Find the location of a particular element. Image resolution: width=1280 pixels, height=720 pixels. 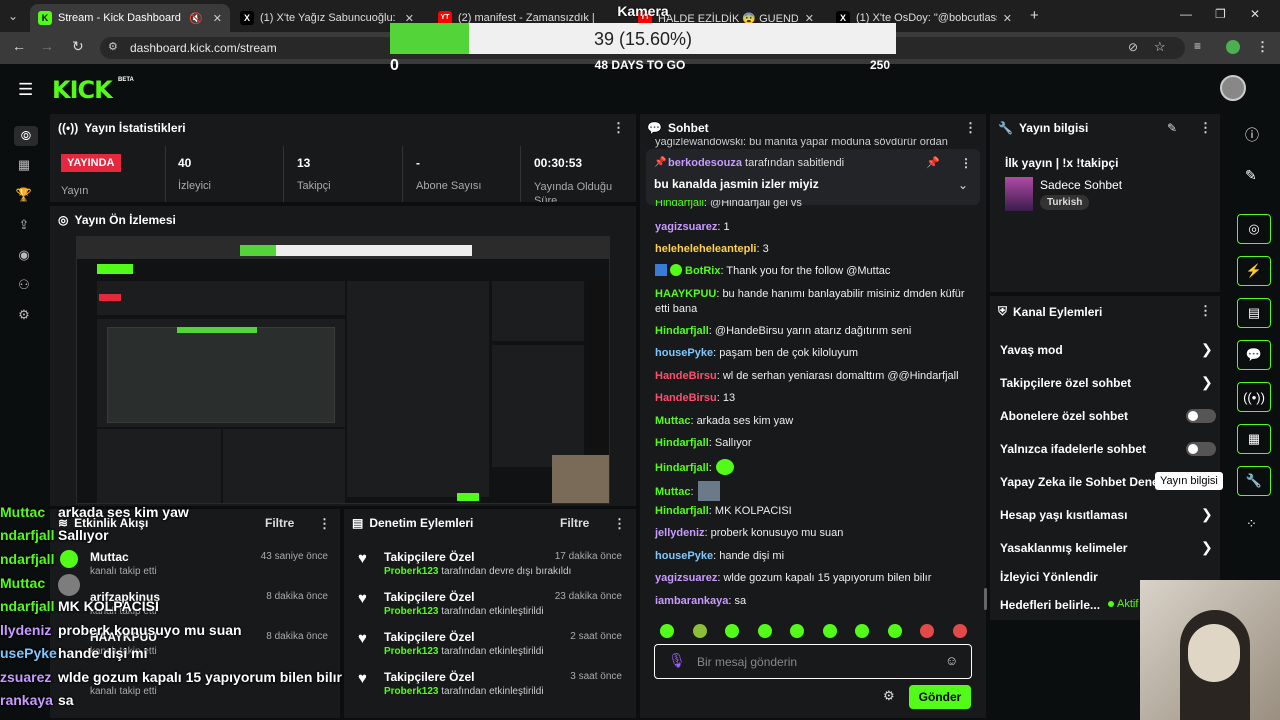

chat-scrollbar is located at coordinates (985, 599).